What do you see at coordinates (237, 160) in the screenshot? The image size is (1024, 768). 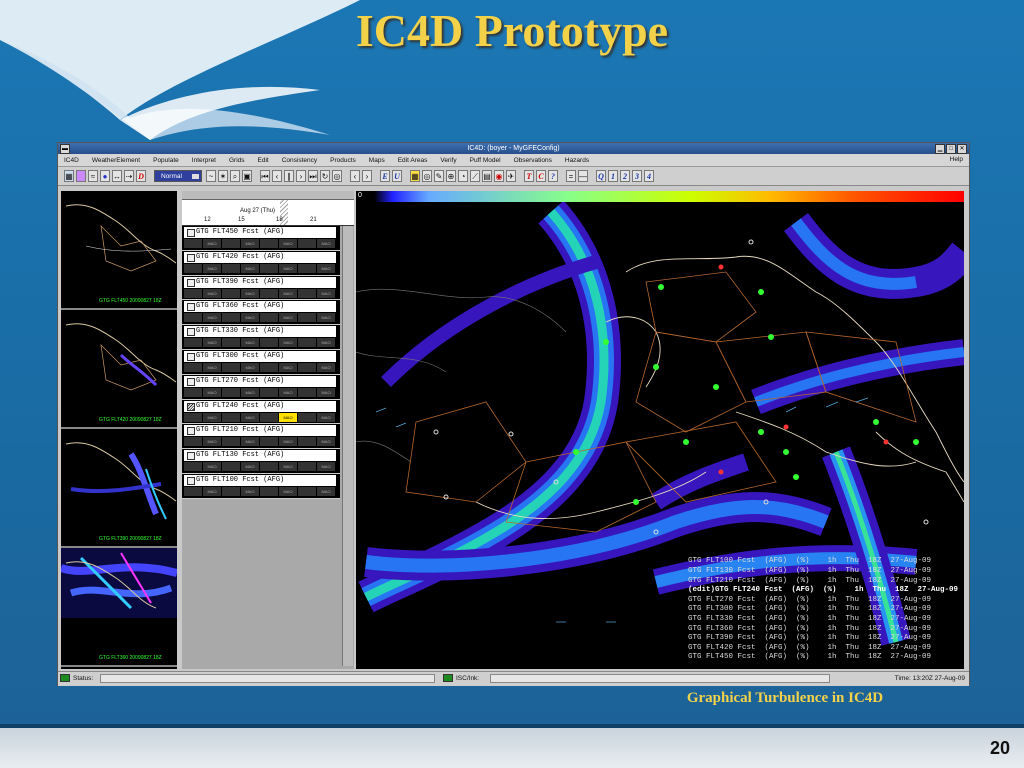 I see `menu-grids: Grids` at bounding box center [237, 160].